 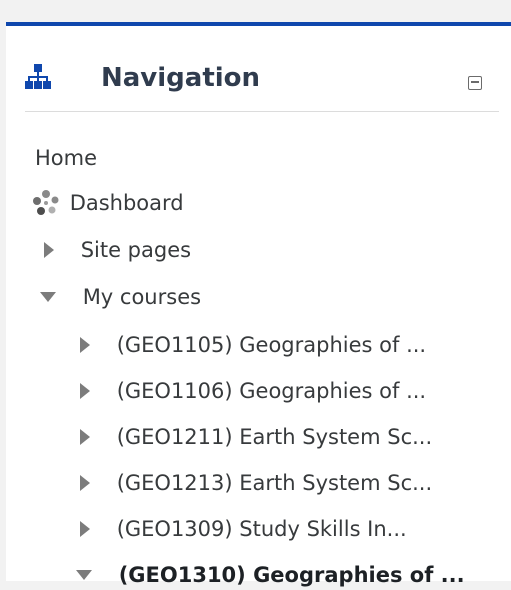 What do you see at coordinates (136, 250) in the screenshot?
I see `nav-item-label: Site pages` at bounding box center [136, 250].